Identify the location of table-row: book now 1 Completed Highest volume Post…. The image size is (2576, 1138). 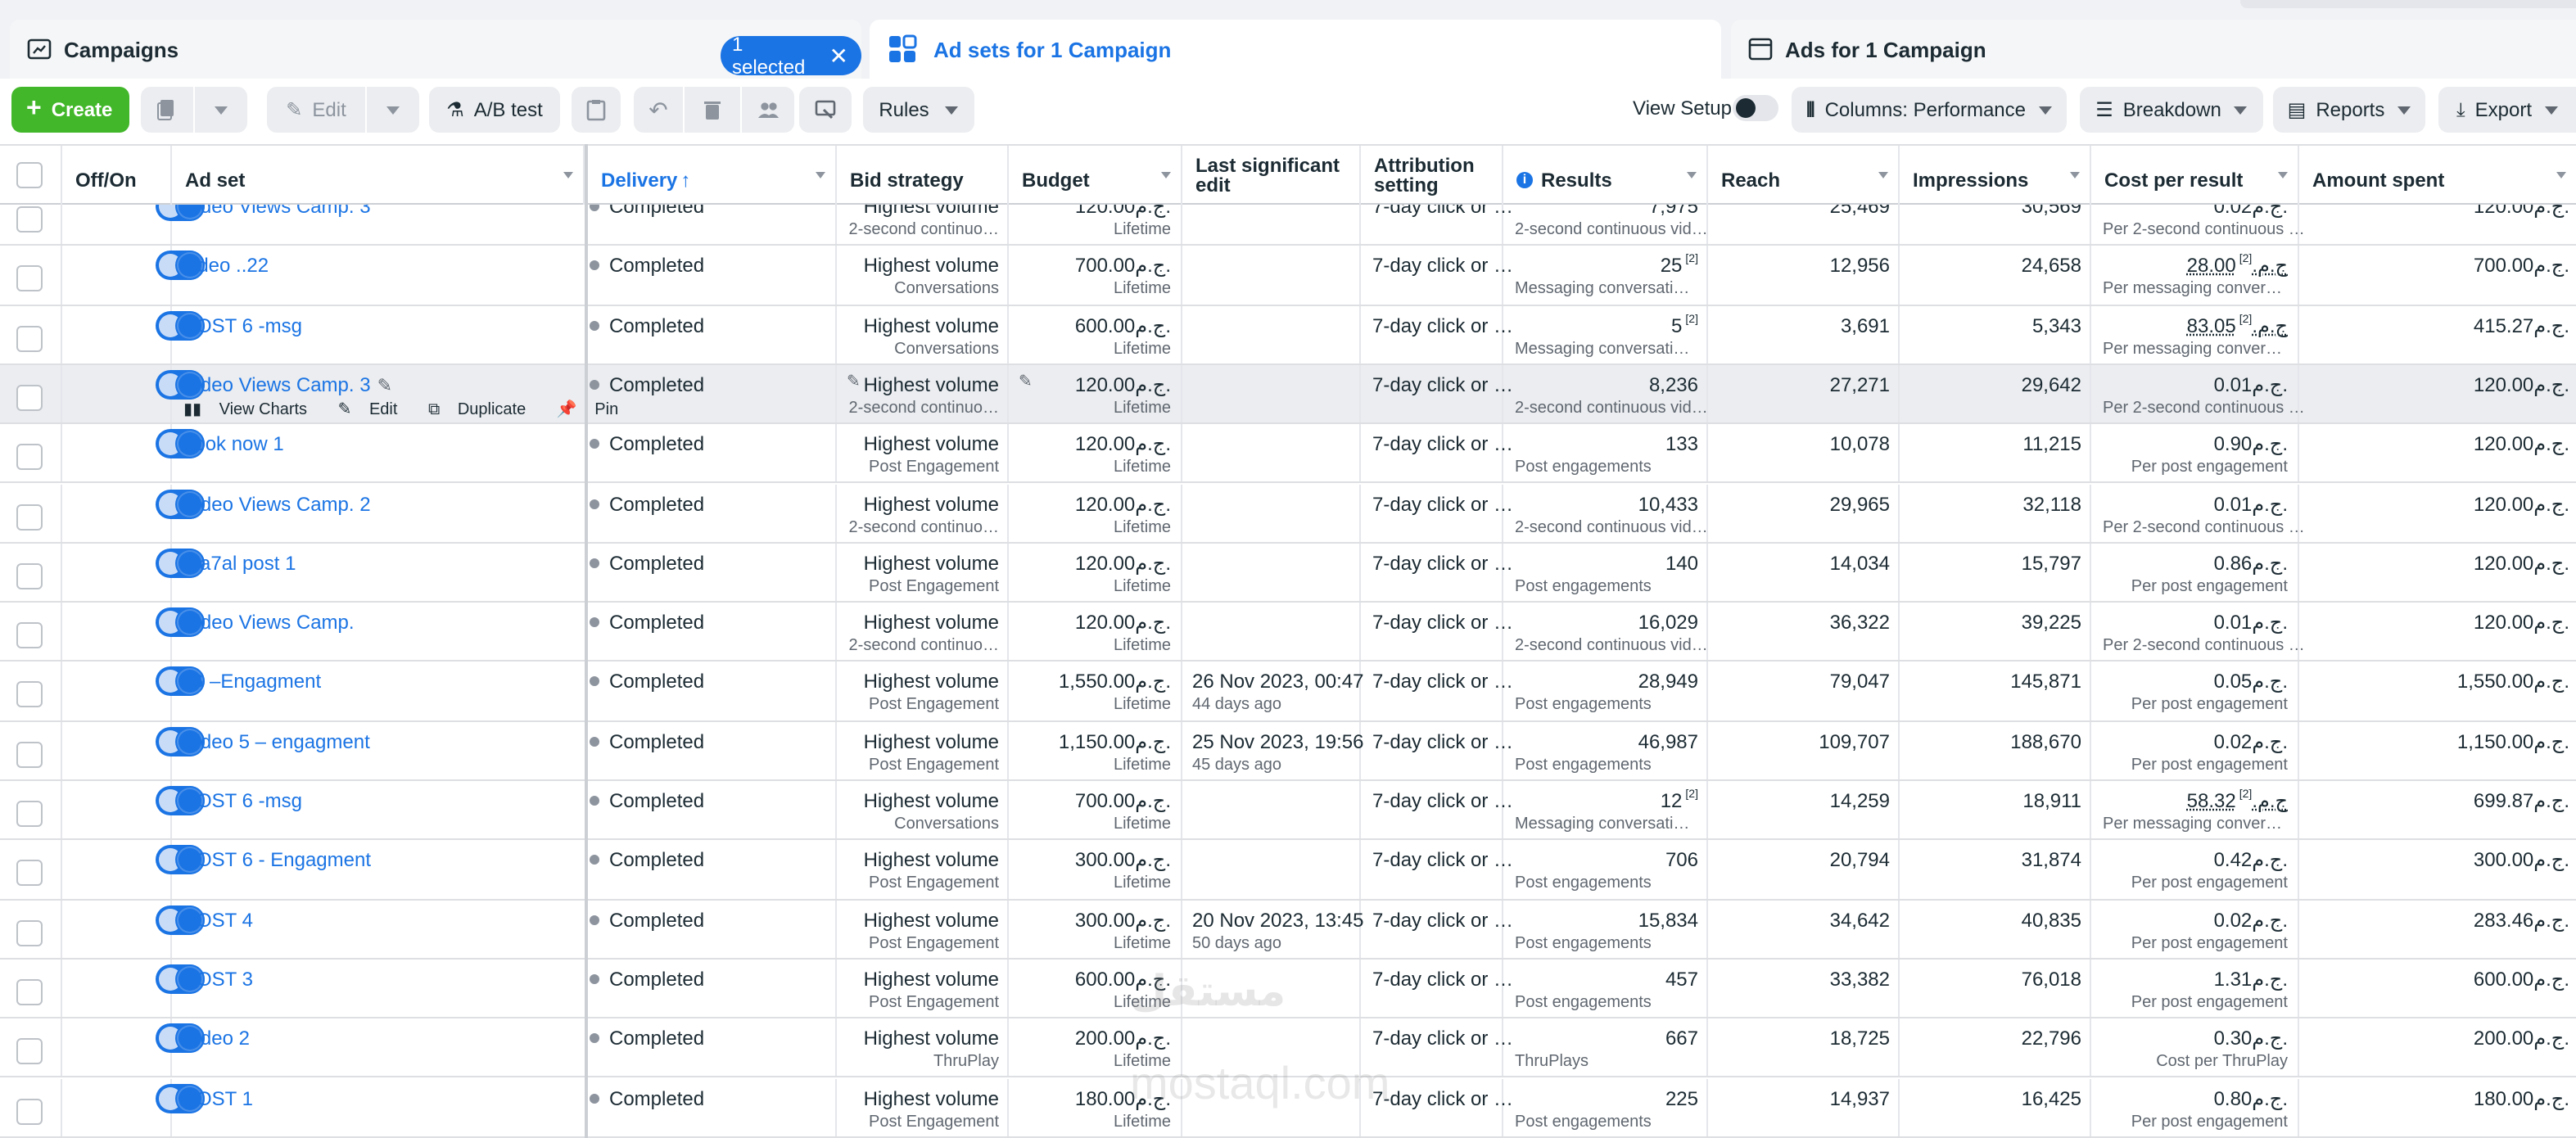
(1288, 454).